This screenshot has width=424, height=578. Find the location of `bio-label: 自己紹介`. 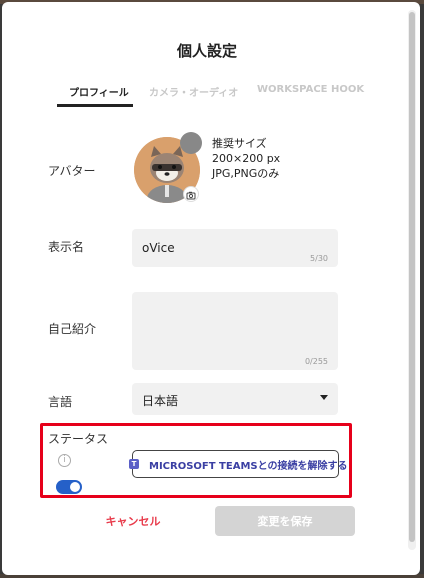

bio-label: 自己紹介 is located at coordinates (72, 329).